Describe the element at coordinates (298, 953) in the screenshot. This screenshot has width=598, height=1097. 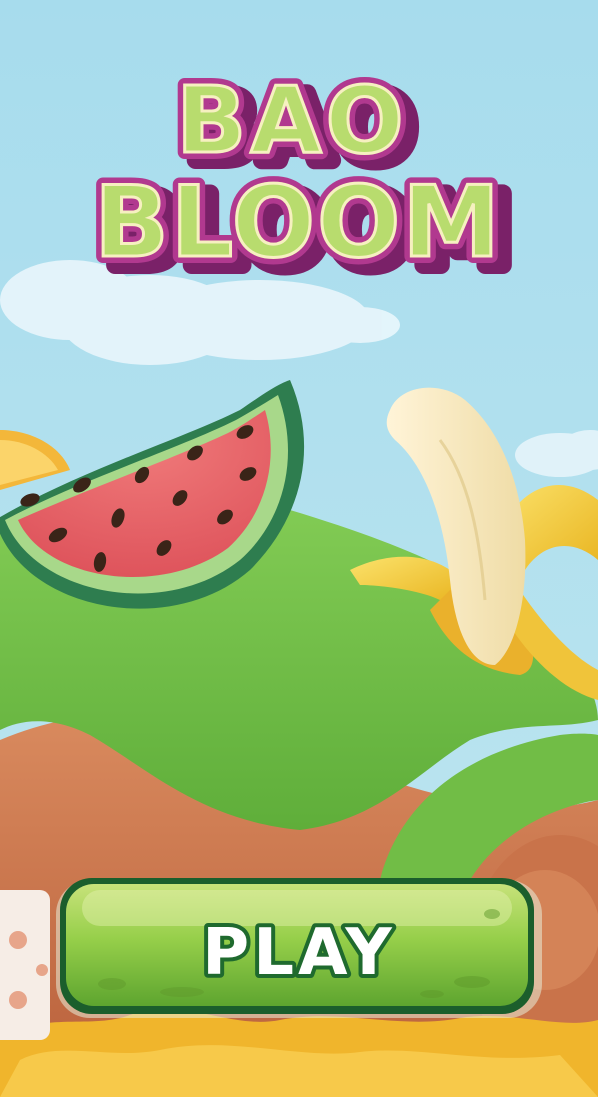
I see `play-button-label: PLAY` at that location.